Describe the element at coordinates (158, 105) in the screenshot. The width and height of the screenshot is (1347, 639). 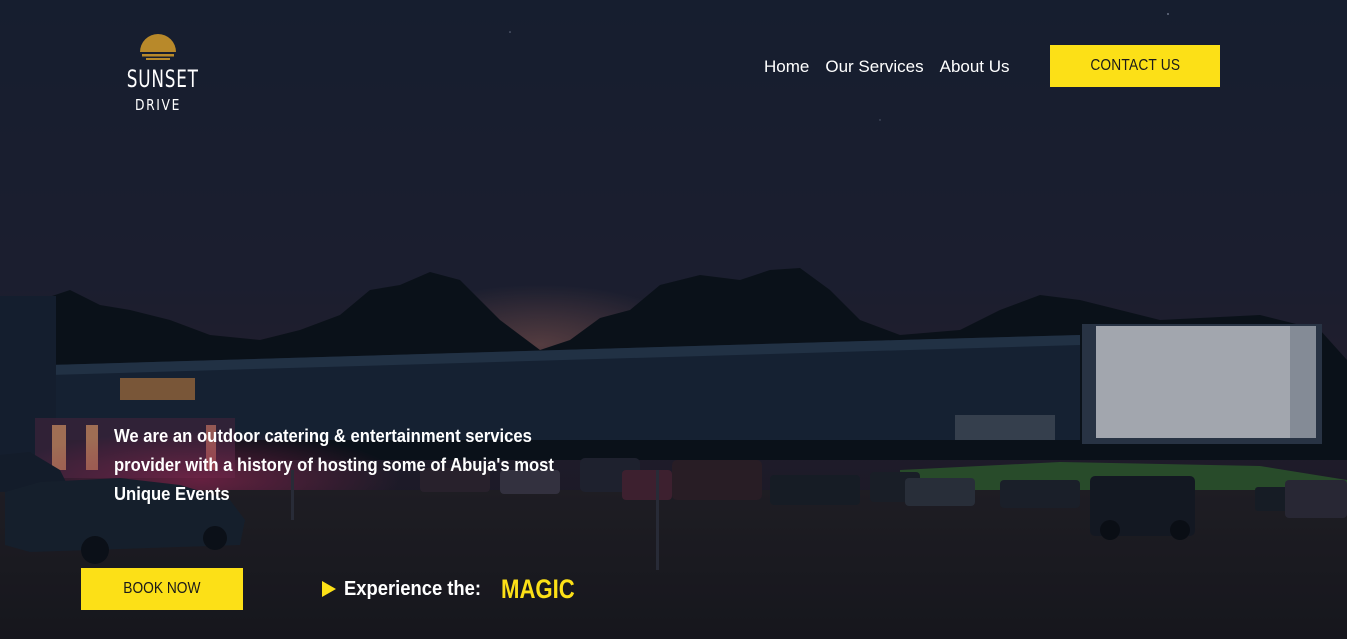
I see `brand-name-line2: DRIVE` at that location.